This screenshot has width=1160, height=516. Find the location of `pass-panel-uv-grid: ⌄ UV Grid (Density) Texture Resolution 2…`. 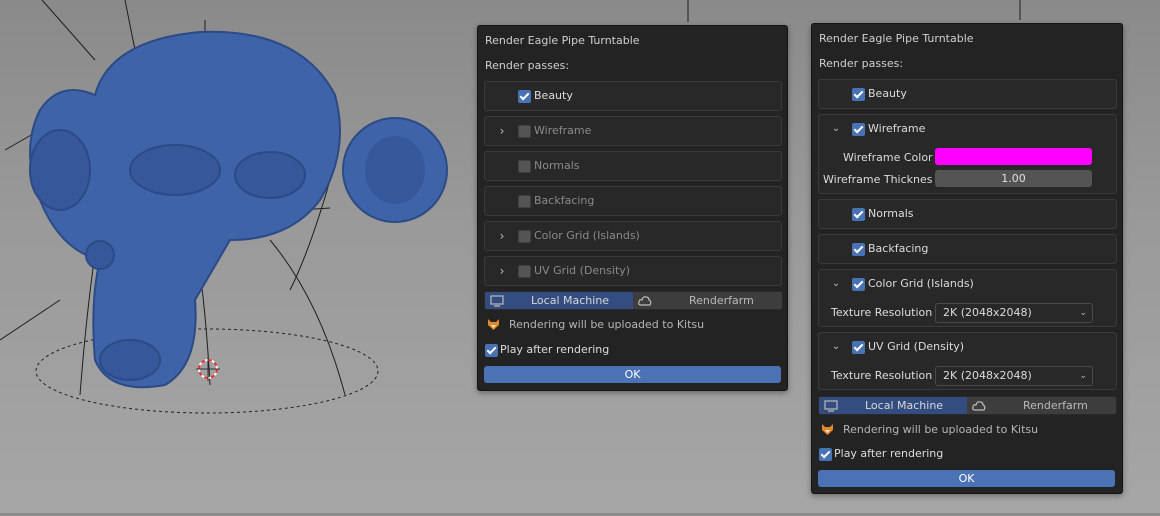

pass-panel-uv-grid: ⌄ UV Grid (Density) Texture Resolution 2… is located at coordinates (967, 361).